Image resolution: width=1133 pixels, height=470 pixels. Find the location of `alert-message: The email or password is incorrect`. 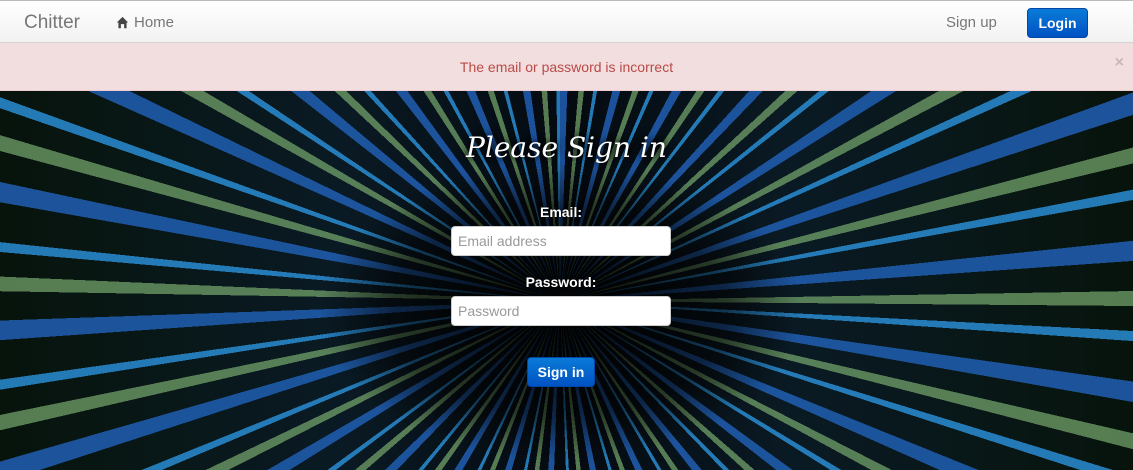

alert-message: The email or password is incorrect is located at coordinates (566, 66).